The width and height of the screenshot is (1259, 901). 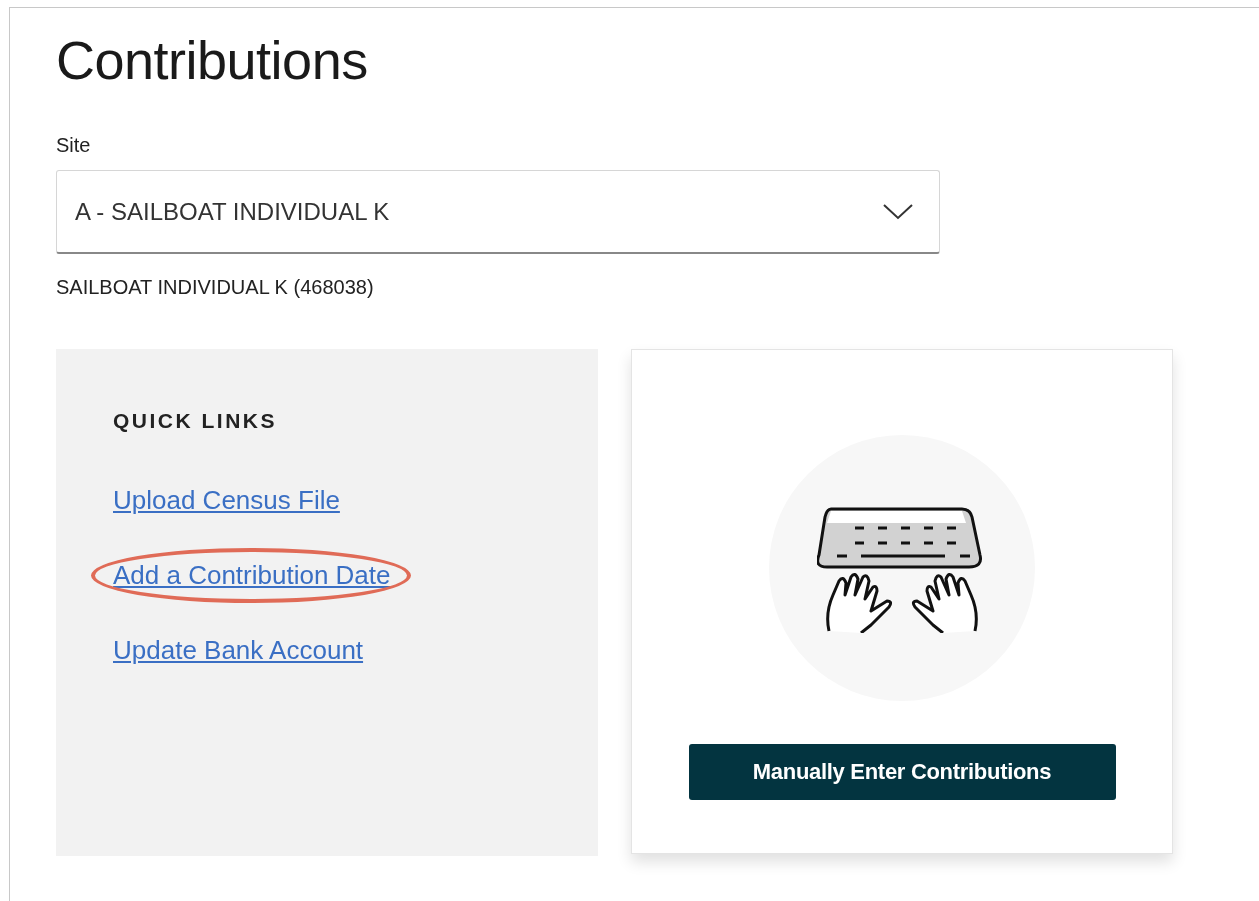 I want to click on quick-link: Upload Census File, so click(x=226, y=500).